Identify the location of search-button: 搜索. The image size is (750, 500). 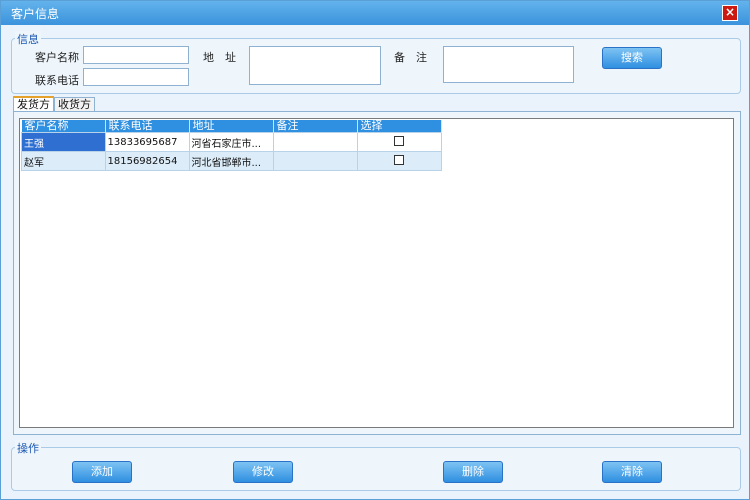
(632, 58).